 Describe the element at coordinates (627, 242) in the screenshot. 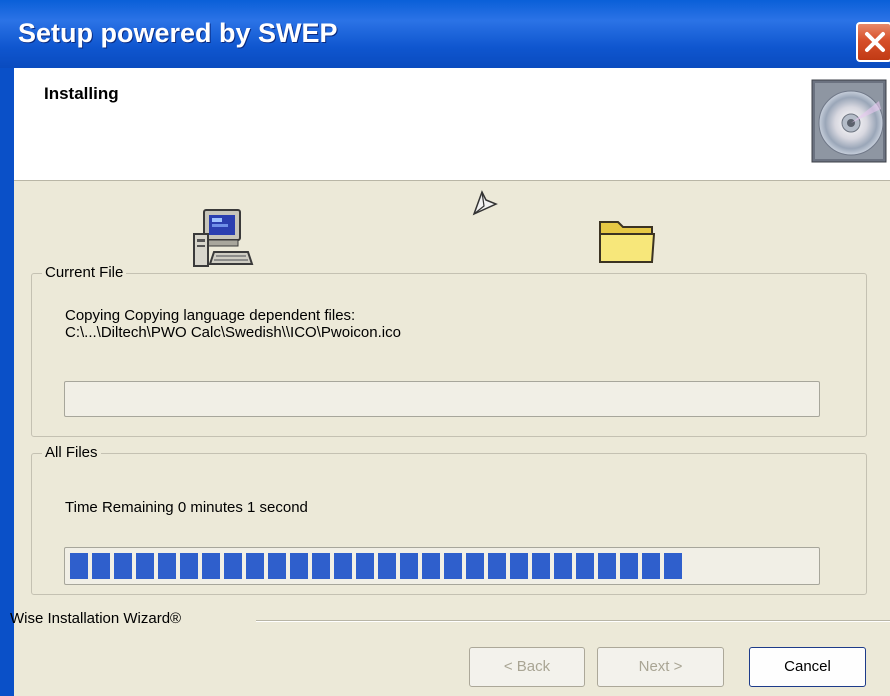

I see `folder-icon` at that location.